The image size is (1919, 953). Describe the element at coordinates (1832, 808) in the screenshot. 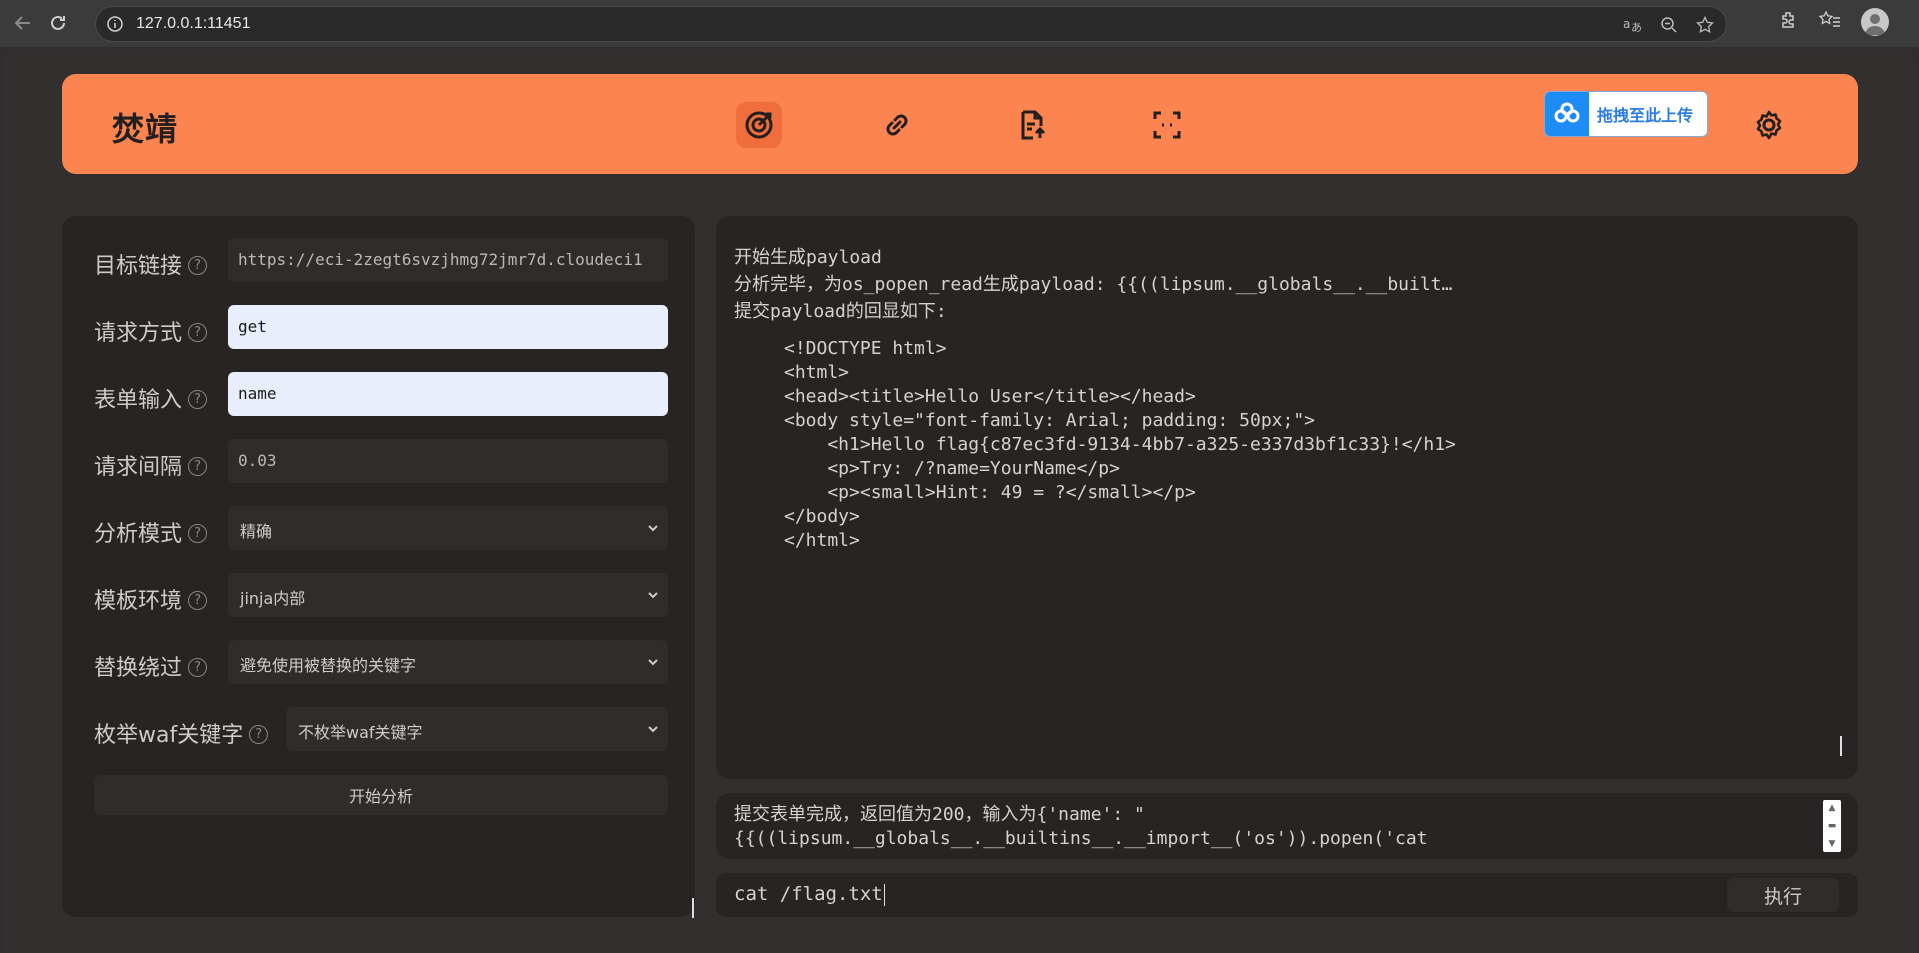

I see `scroll-up-icon: ▲` at that location.